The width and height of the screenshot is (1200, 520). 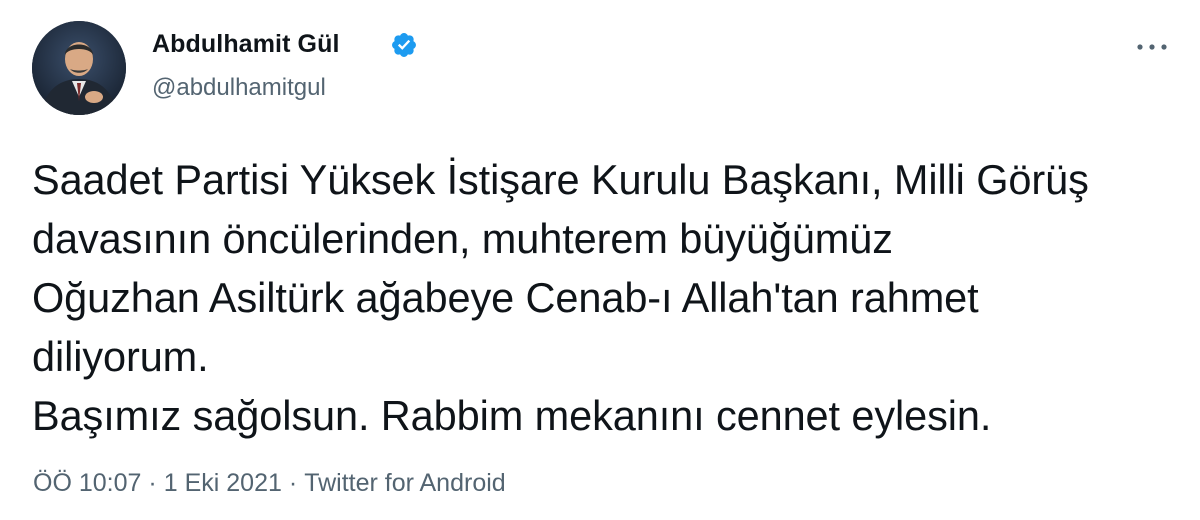 What do you see at coordinates (120, 356) in the screenshot?
I see `tweet-text-line: diliyorum.` at bounding box center [120, 356].